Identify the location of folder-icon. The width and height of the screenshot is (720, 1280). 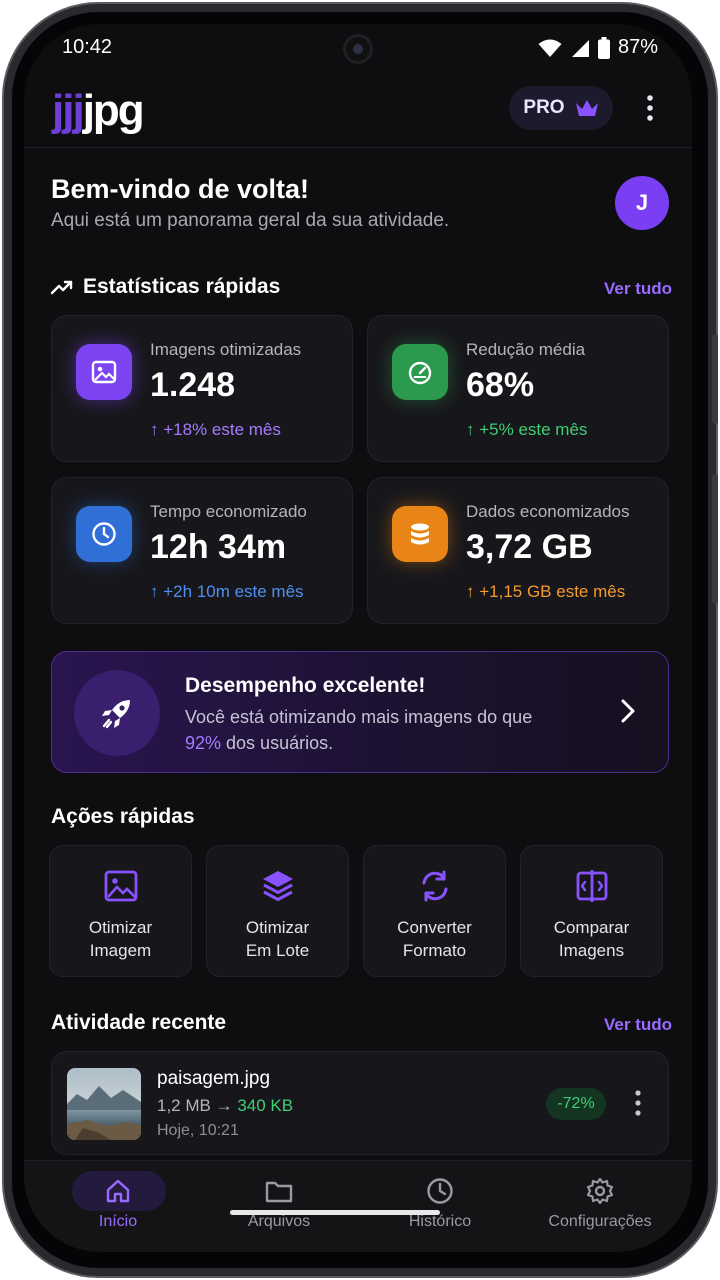
(279, 1192).